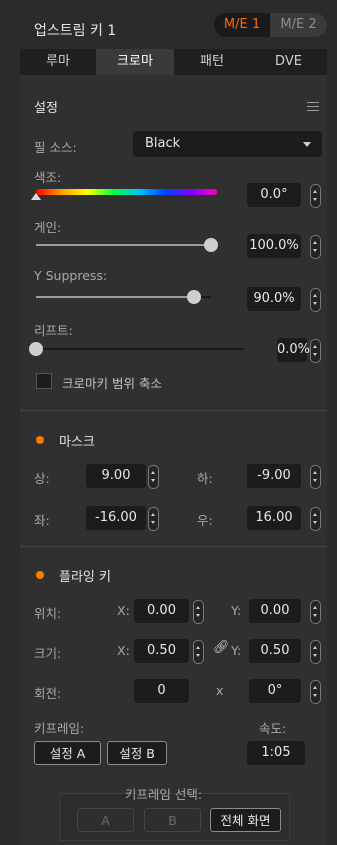 The image size is (337, 845). Describe the element at coordinates (288, 62) in the screenshot. I see `tab-dve: DVE` at that location.